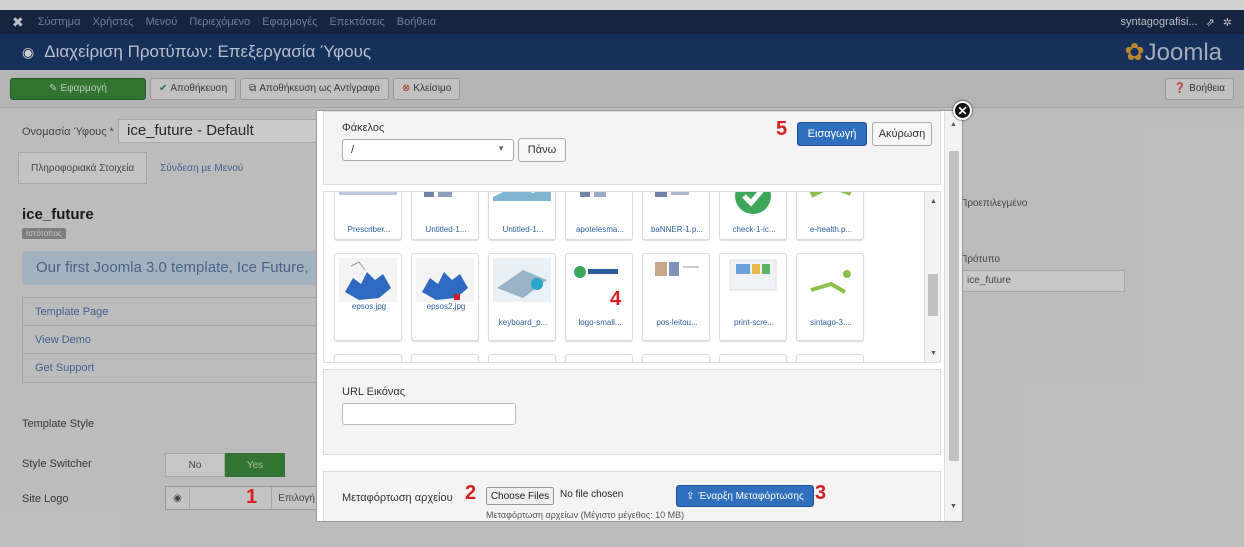 The height and width of the screenshot is (547, 1244). Describe the element at coordinates (18, 22) in the screenshot. I see `joomla-icon: ✖` at that location.